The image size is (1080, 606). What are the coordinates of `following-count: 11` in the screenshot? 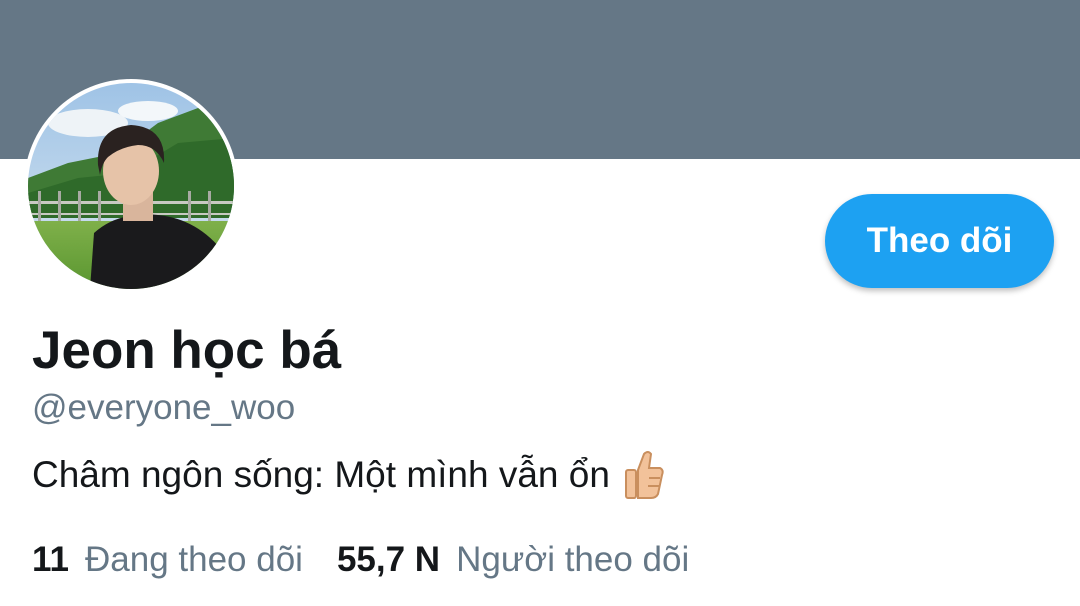 It's located at (50, 559).